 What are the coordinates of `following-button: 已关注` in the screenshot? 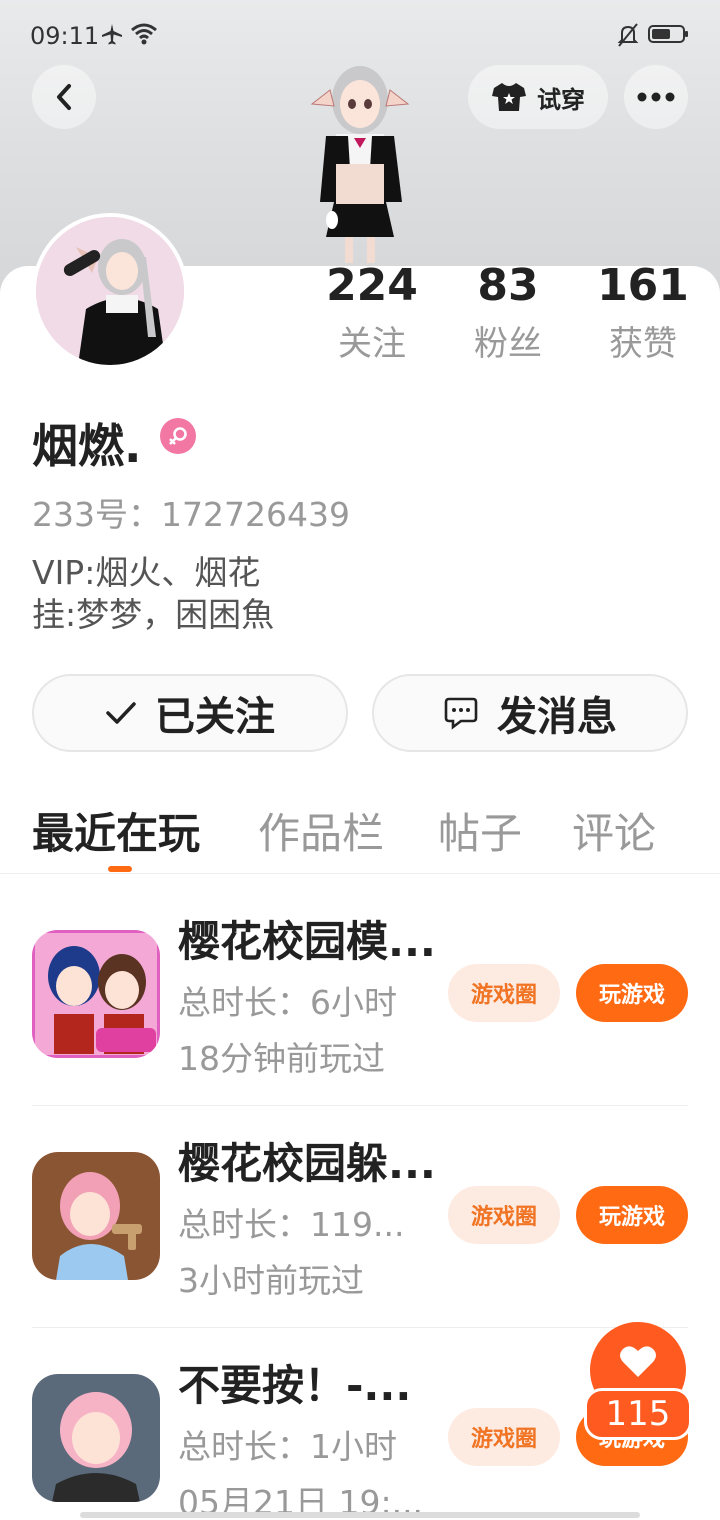 It's located at (190, 713).